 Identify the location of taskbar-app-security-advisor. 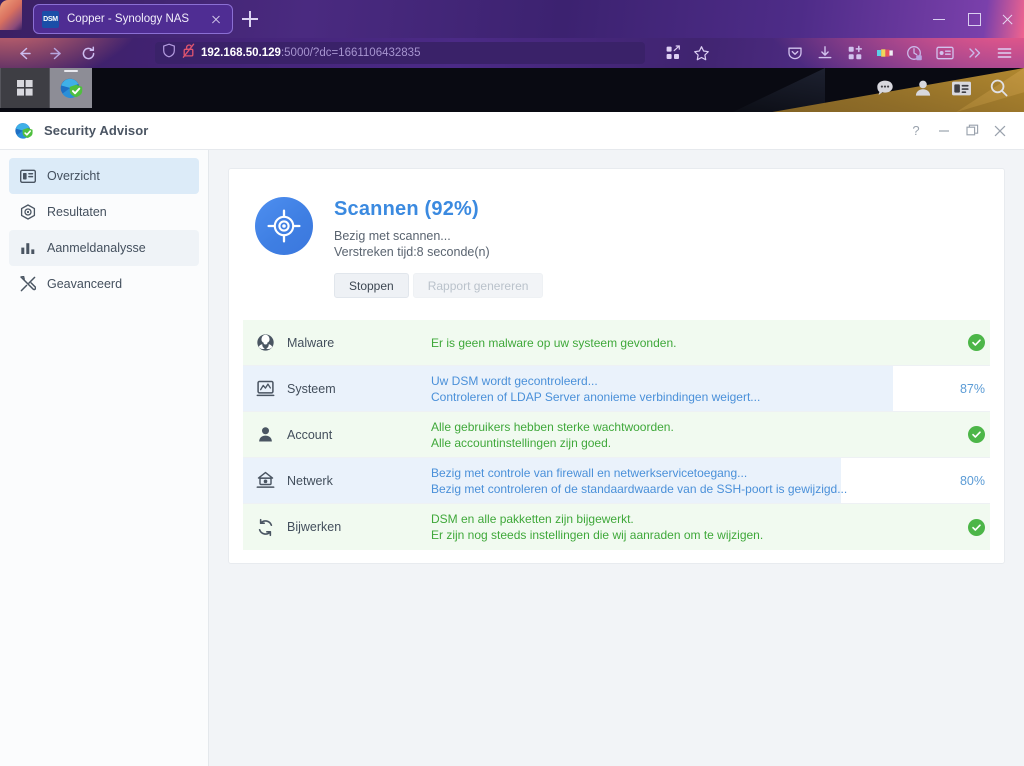
(71, 88).